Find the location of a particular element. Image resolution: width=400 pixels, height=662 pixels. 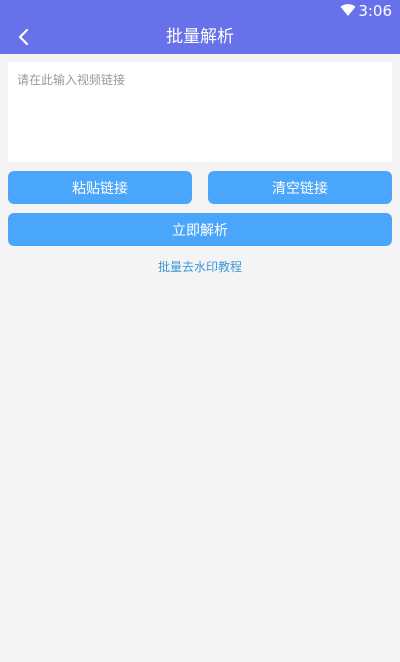

chevron-left-icon is located at coordinates (23, 37).